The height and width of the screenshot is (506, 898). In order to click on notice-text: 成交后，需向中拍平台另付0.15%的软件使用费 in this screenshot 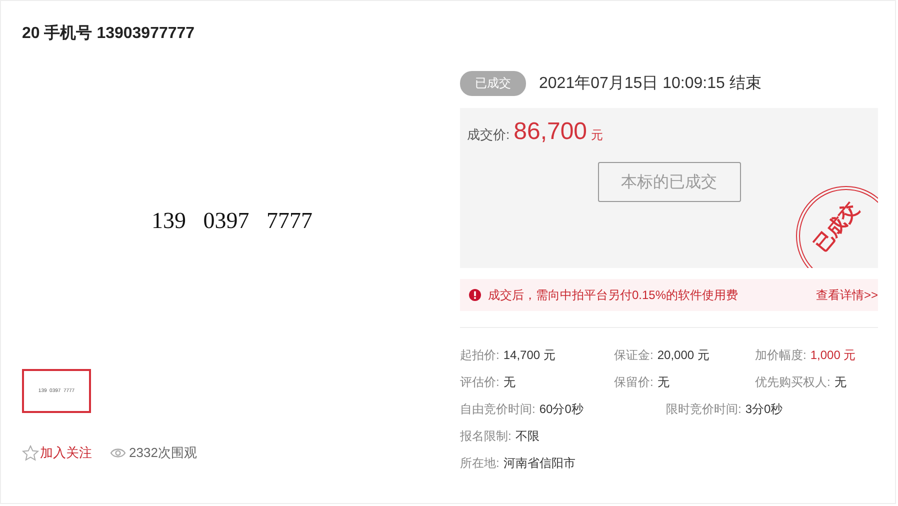, I will do `click(613, 295)`.